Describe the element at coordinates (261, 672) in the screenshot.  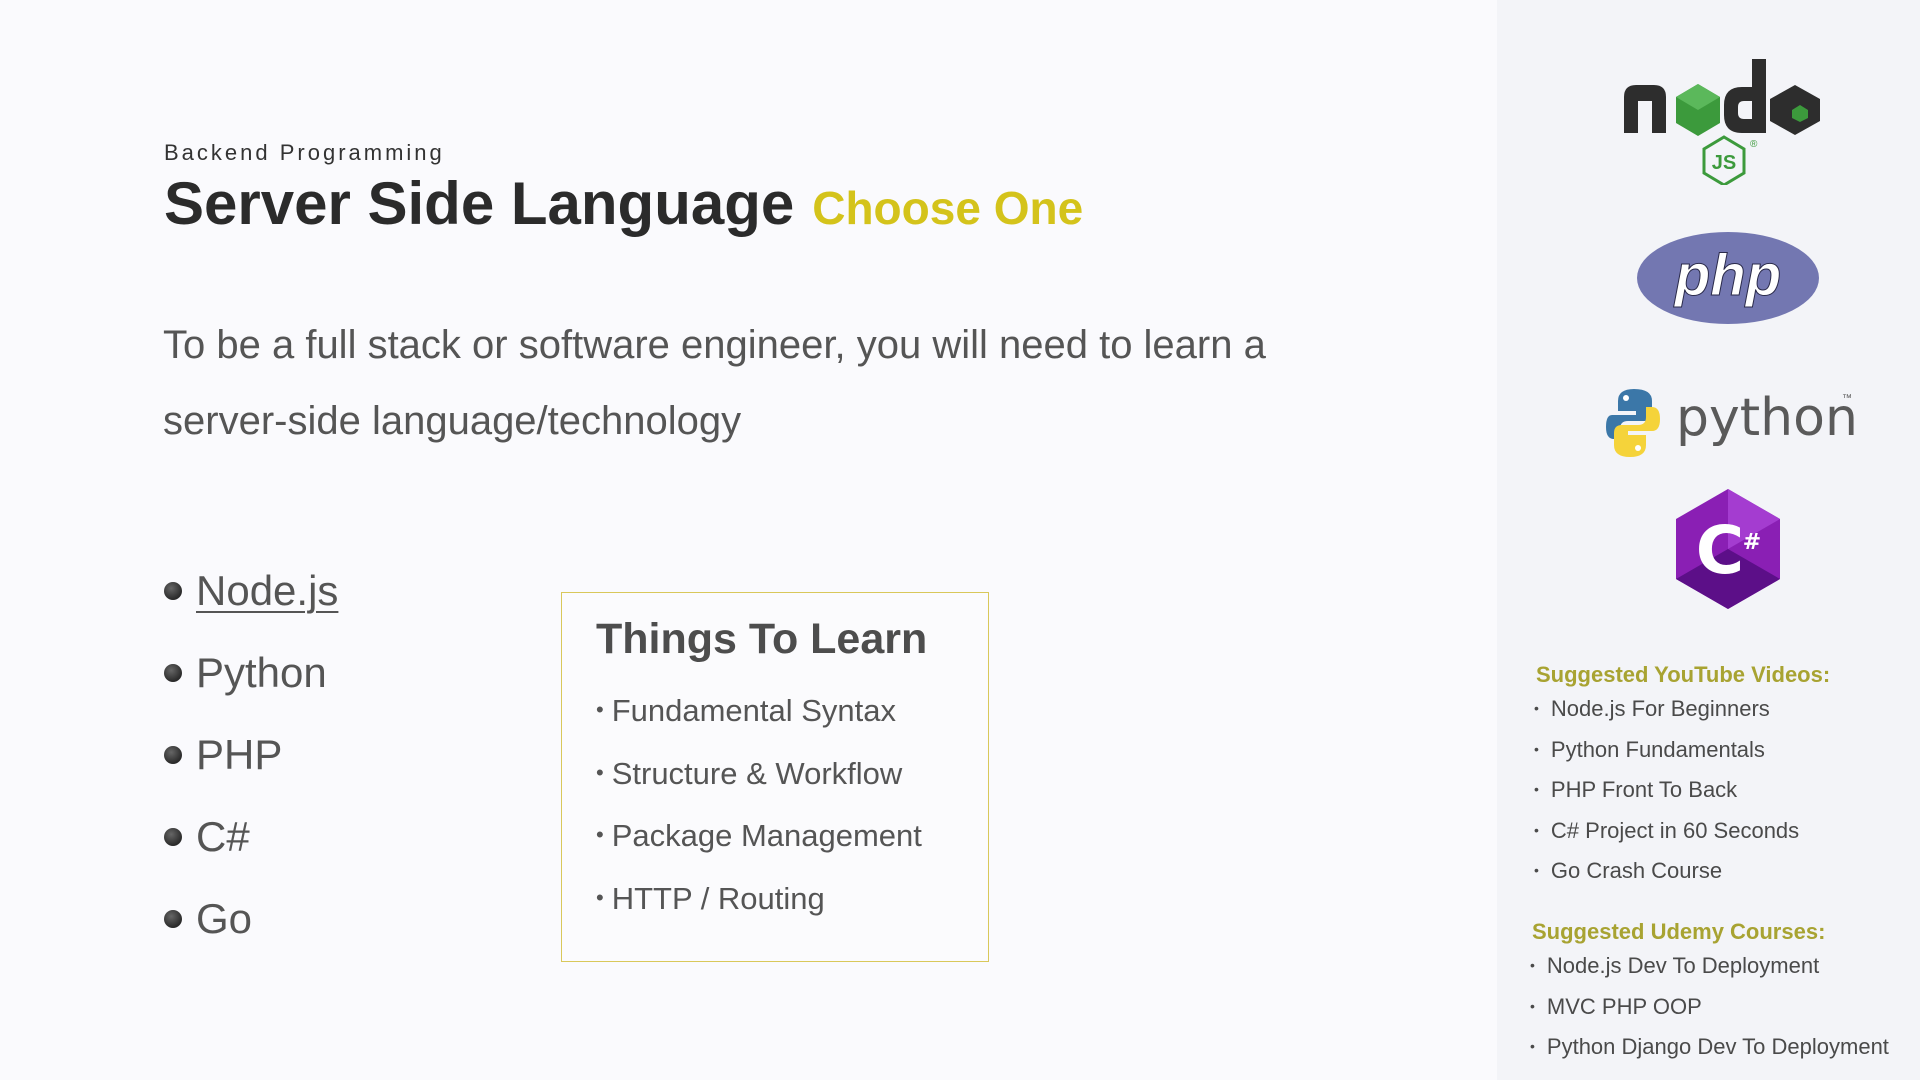
I see `language-label: Python` at that location.